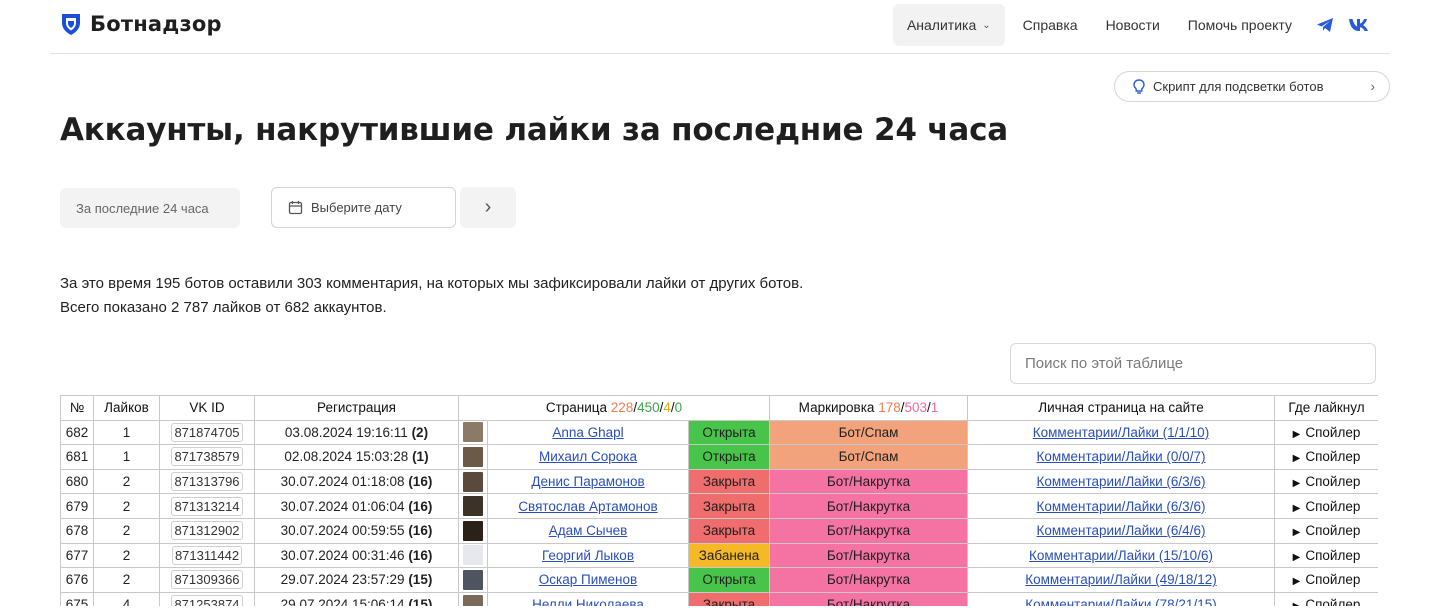 This screenshot has width=1440, height=616. I want to click on profile-link: Адам Сычев, so click(588, 530).